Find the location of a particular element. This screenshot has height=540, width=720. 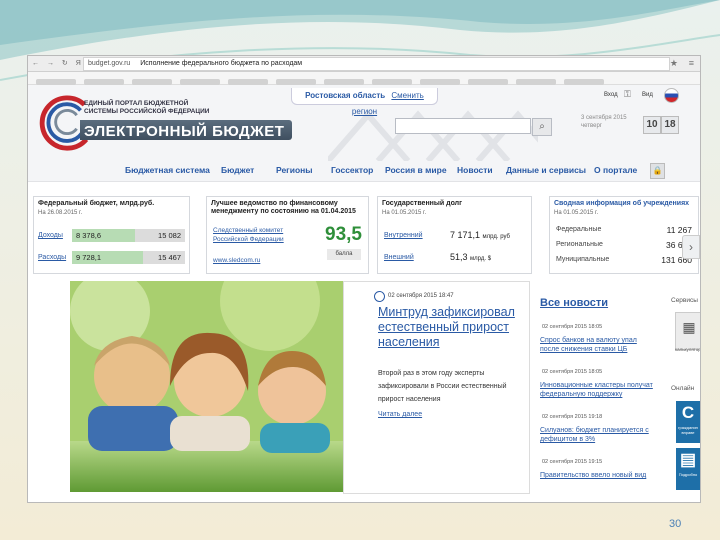

child-right is located at coordinates (294, 402).